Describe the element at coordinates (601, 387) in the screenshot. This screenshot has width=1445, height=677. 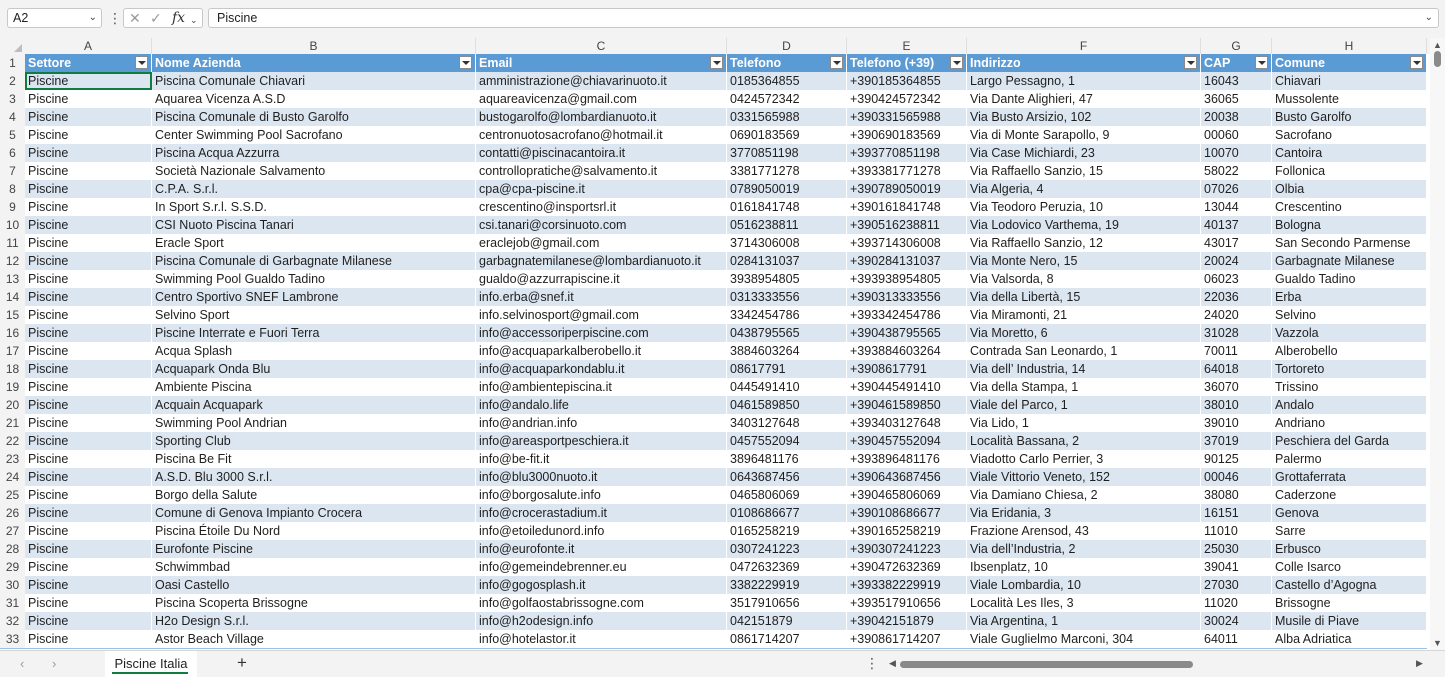
I see `cell-email: info@ambientepiscina.it` at that location.